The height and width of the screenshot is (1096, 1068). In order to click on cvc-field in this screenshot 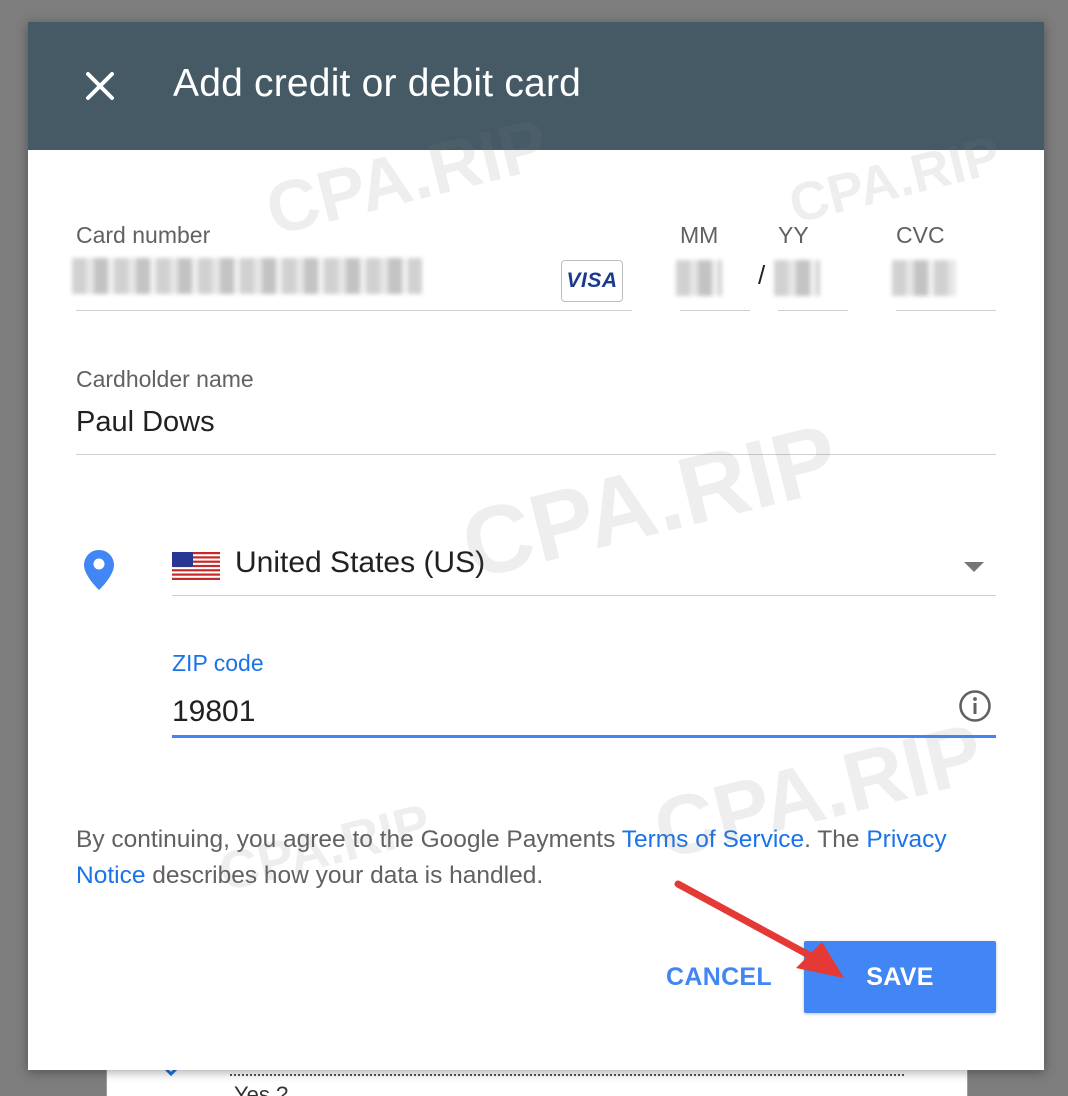, I will do `click(924, 278)`.